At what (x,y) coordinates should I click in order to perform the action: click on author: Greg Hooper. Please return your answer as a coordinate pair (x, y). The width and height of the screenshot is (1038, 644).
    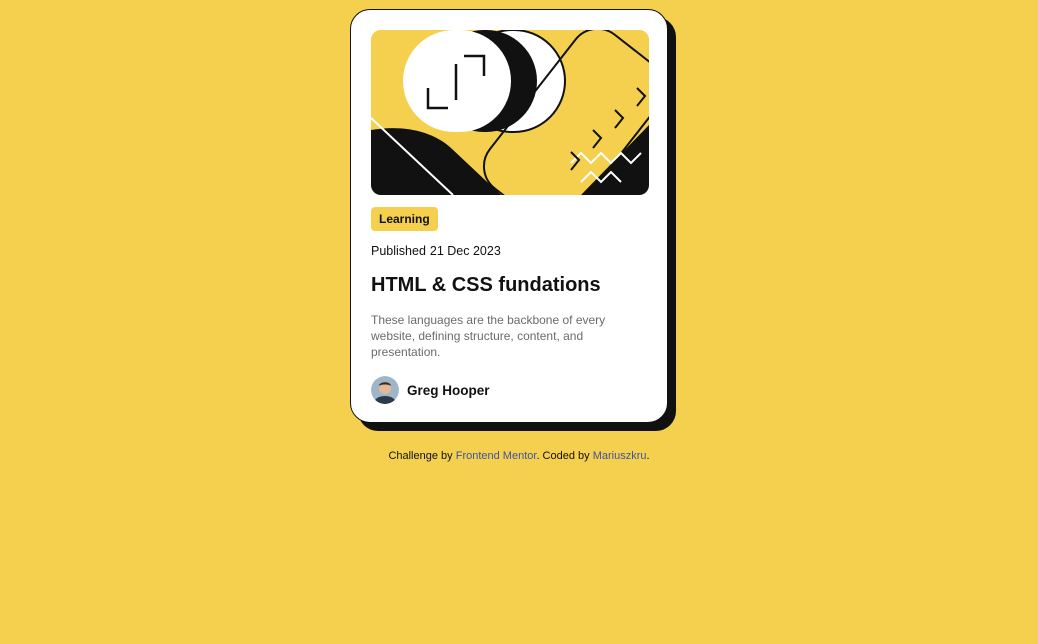
    Looking at the image, I should click on (430, 390).